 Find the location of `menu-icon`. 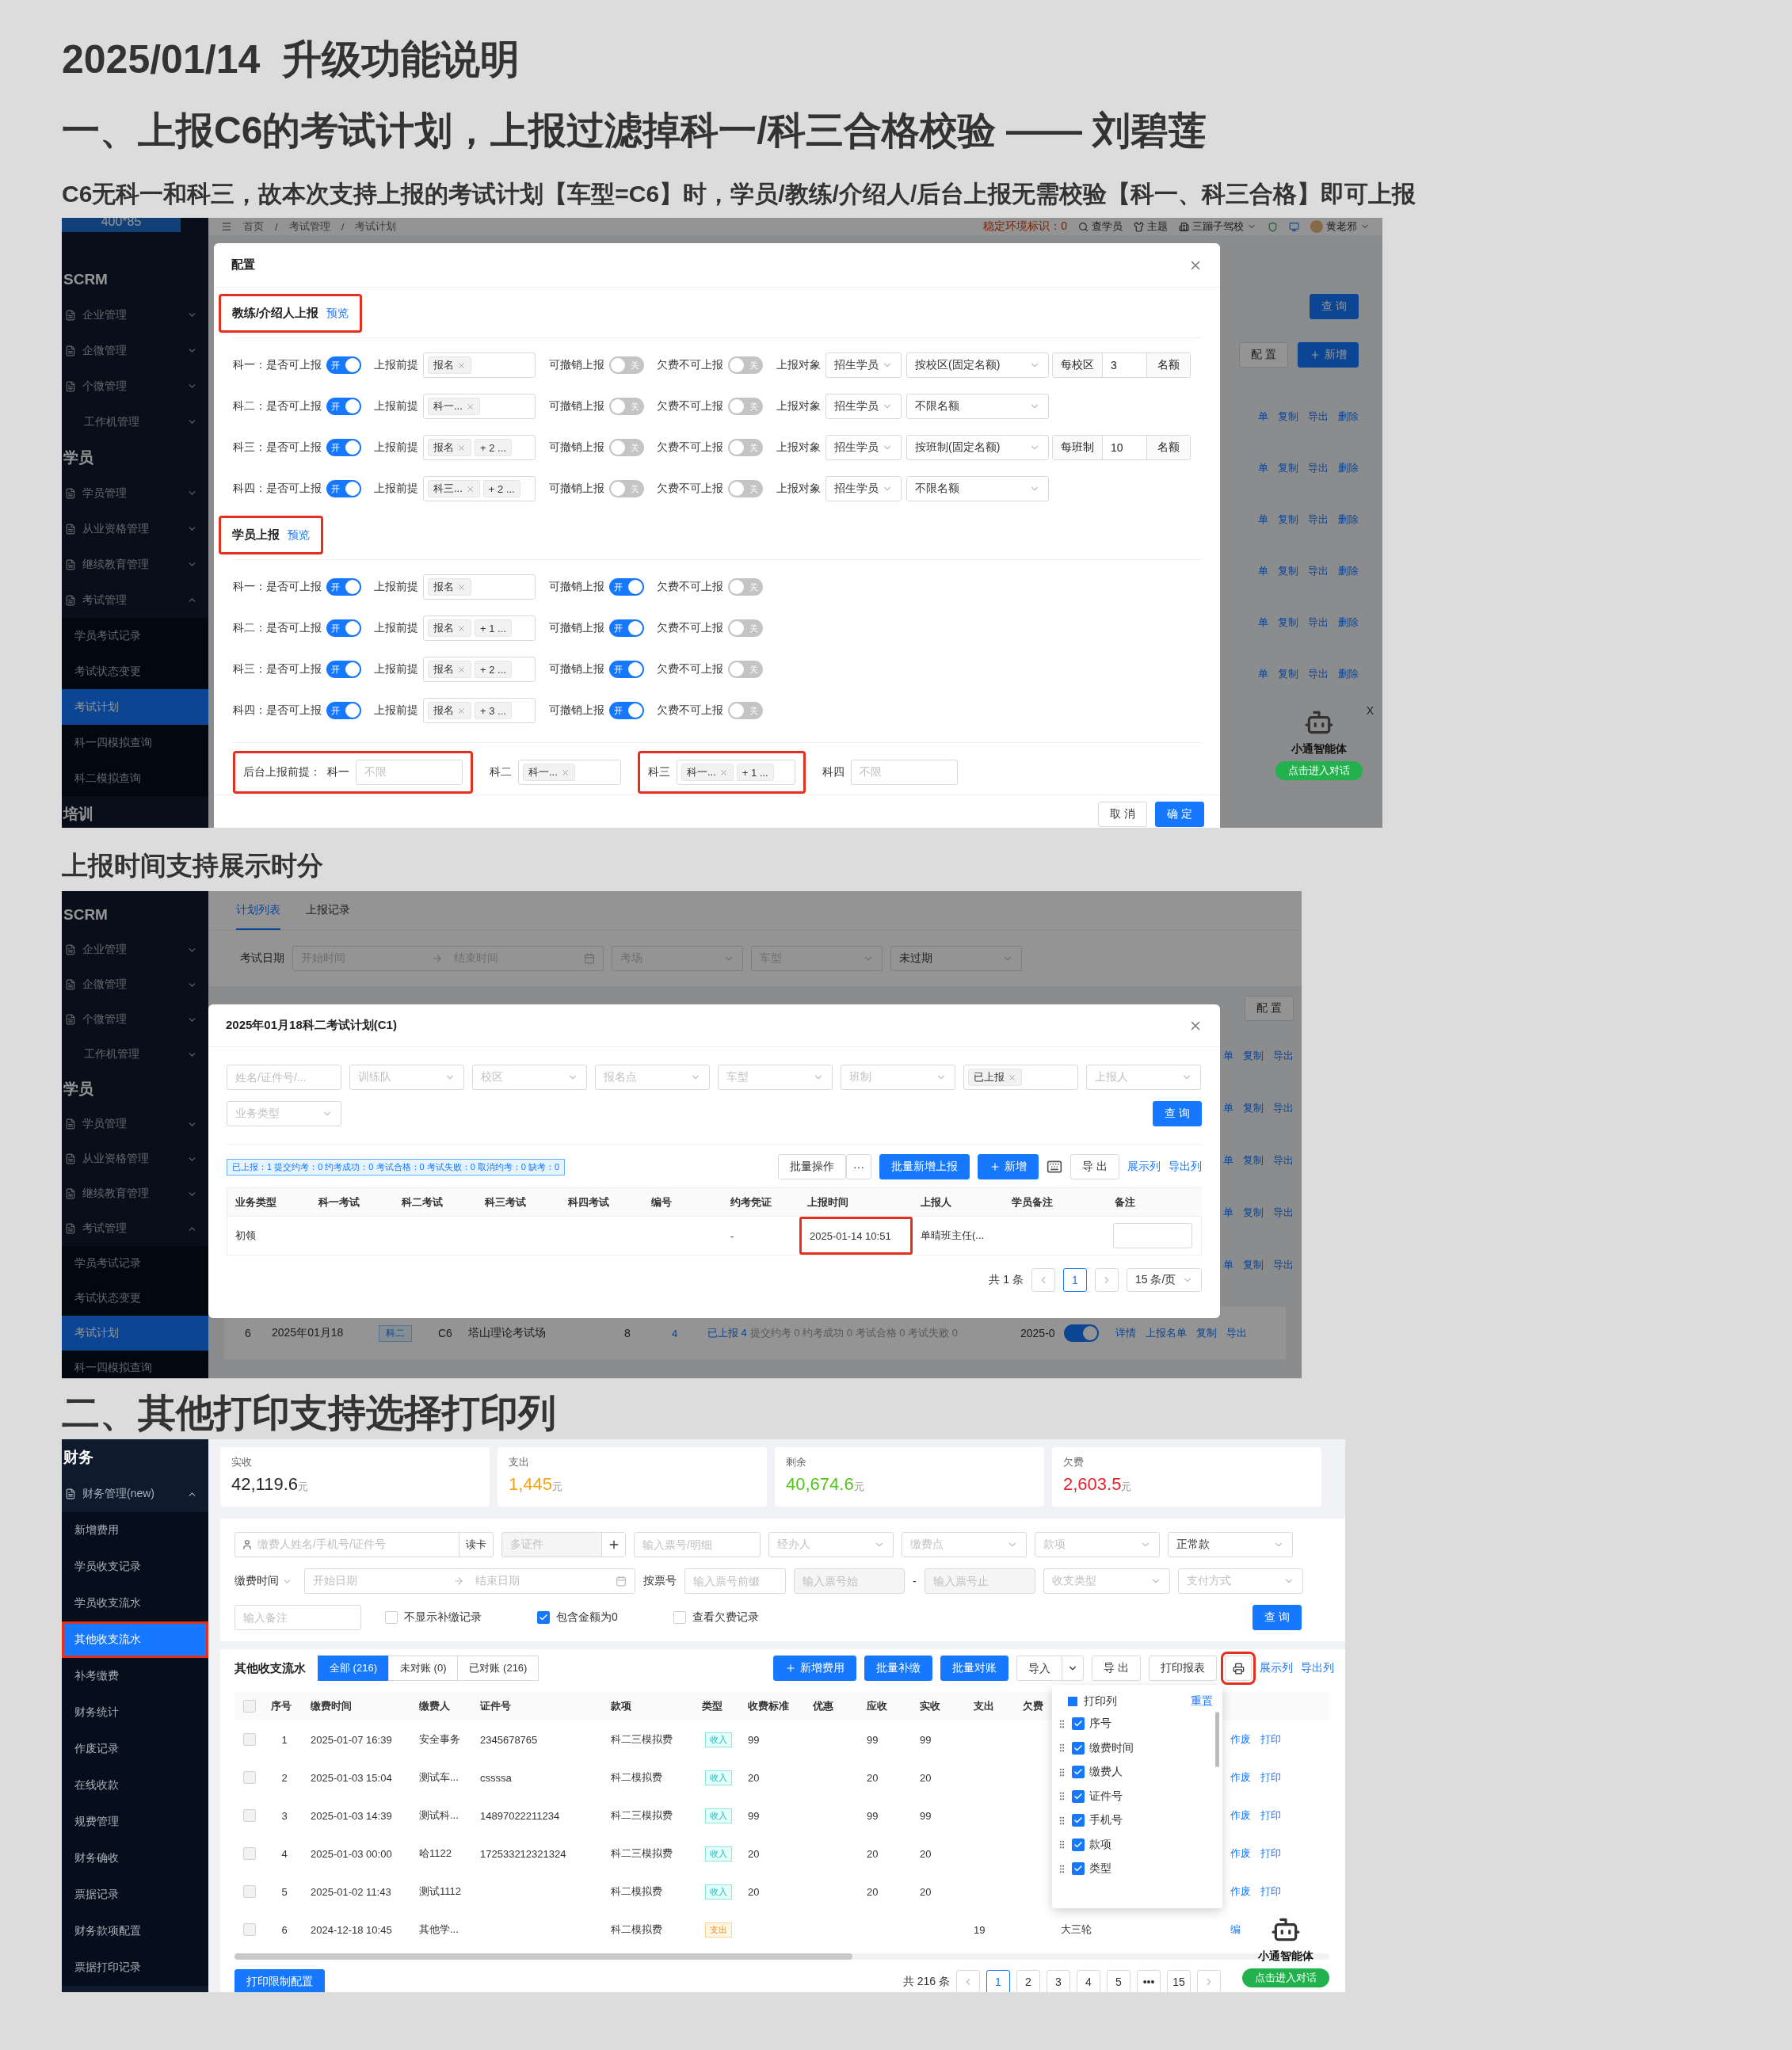

menu-icon is located at coordinates (226, 226).